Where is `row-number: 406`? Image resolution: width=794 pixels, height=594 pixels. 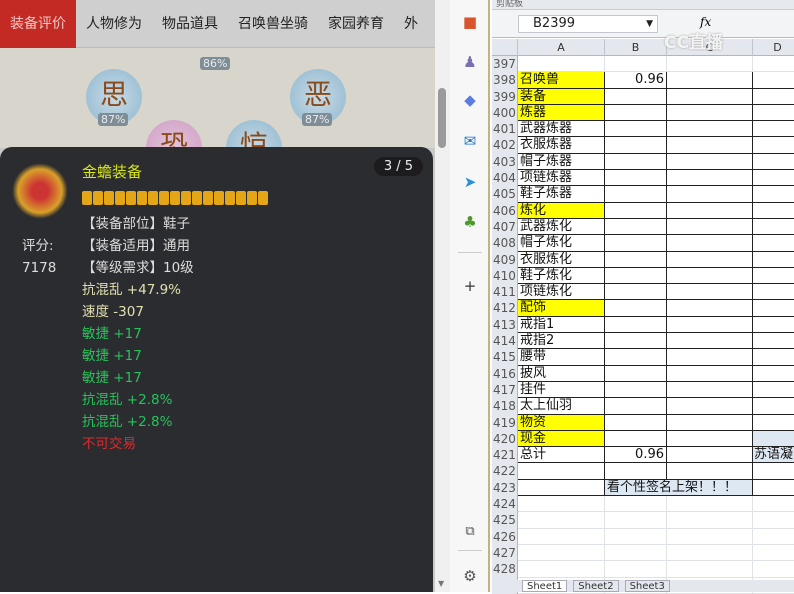 row-number: 406 is located at coordinates (505, 210).